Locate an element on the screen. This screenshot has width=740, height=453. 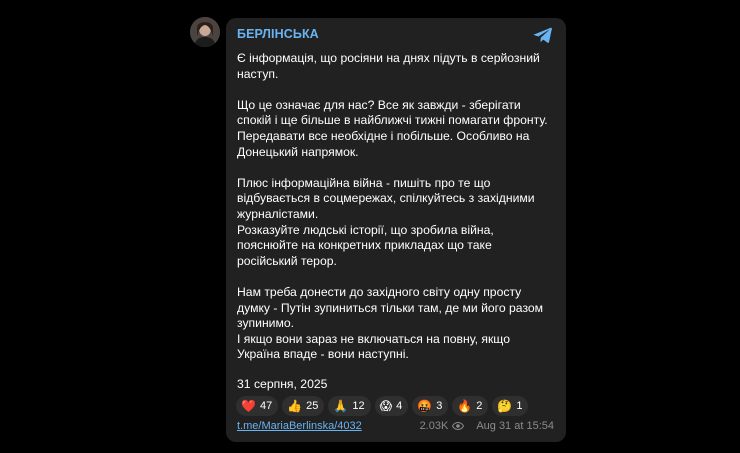
reactions-bar: ❤️ 47 👍 25 🙏 12 😱 4 🤬 3 🔥 2 🤔 1 is located at coordinates (382, 406).